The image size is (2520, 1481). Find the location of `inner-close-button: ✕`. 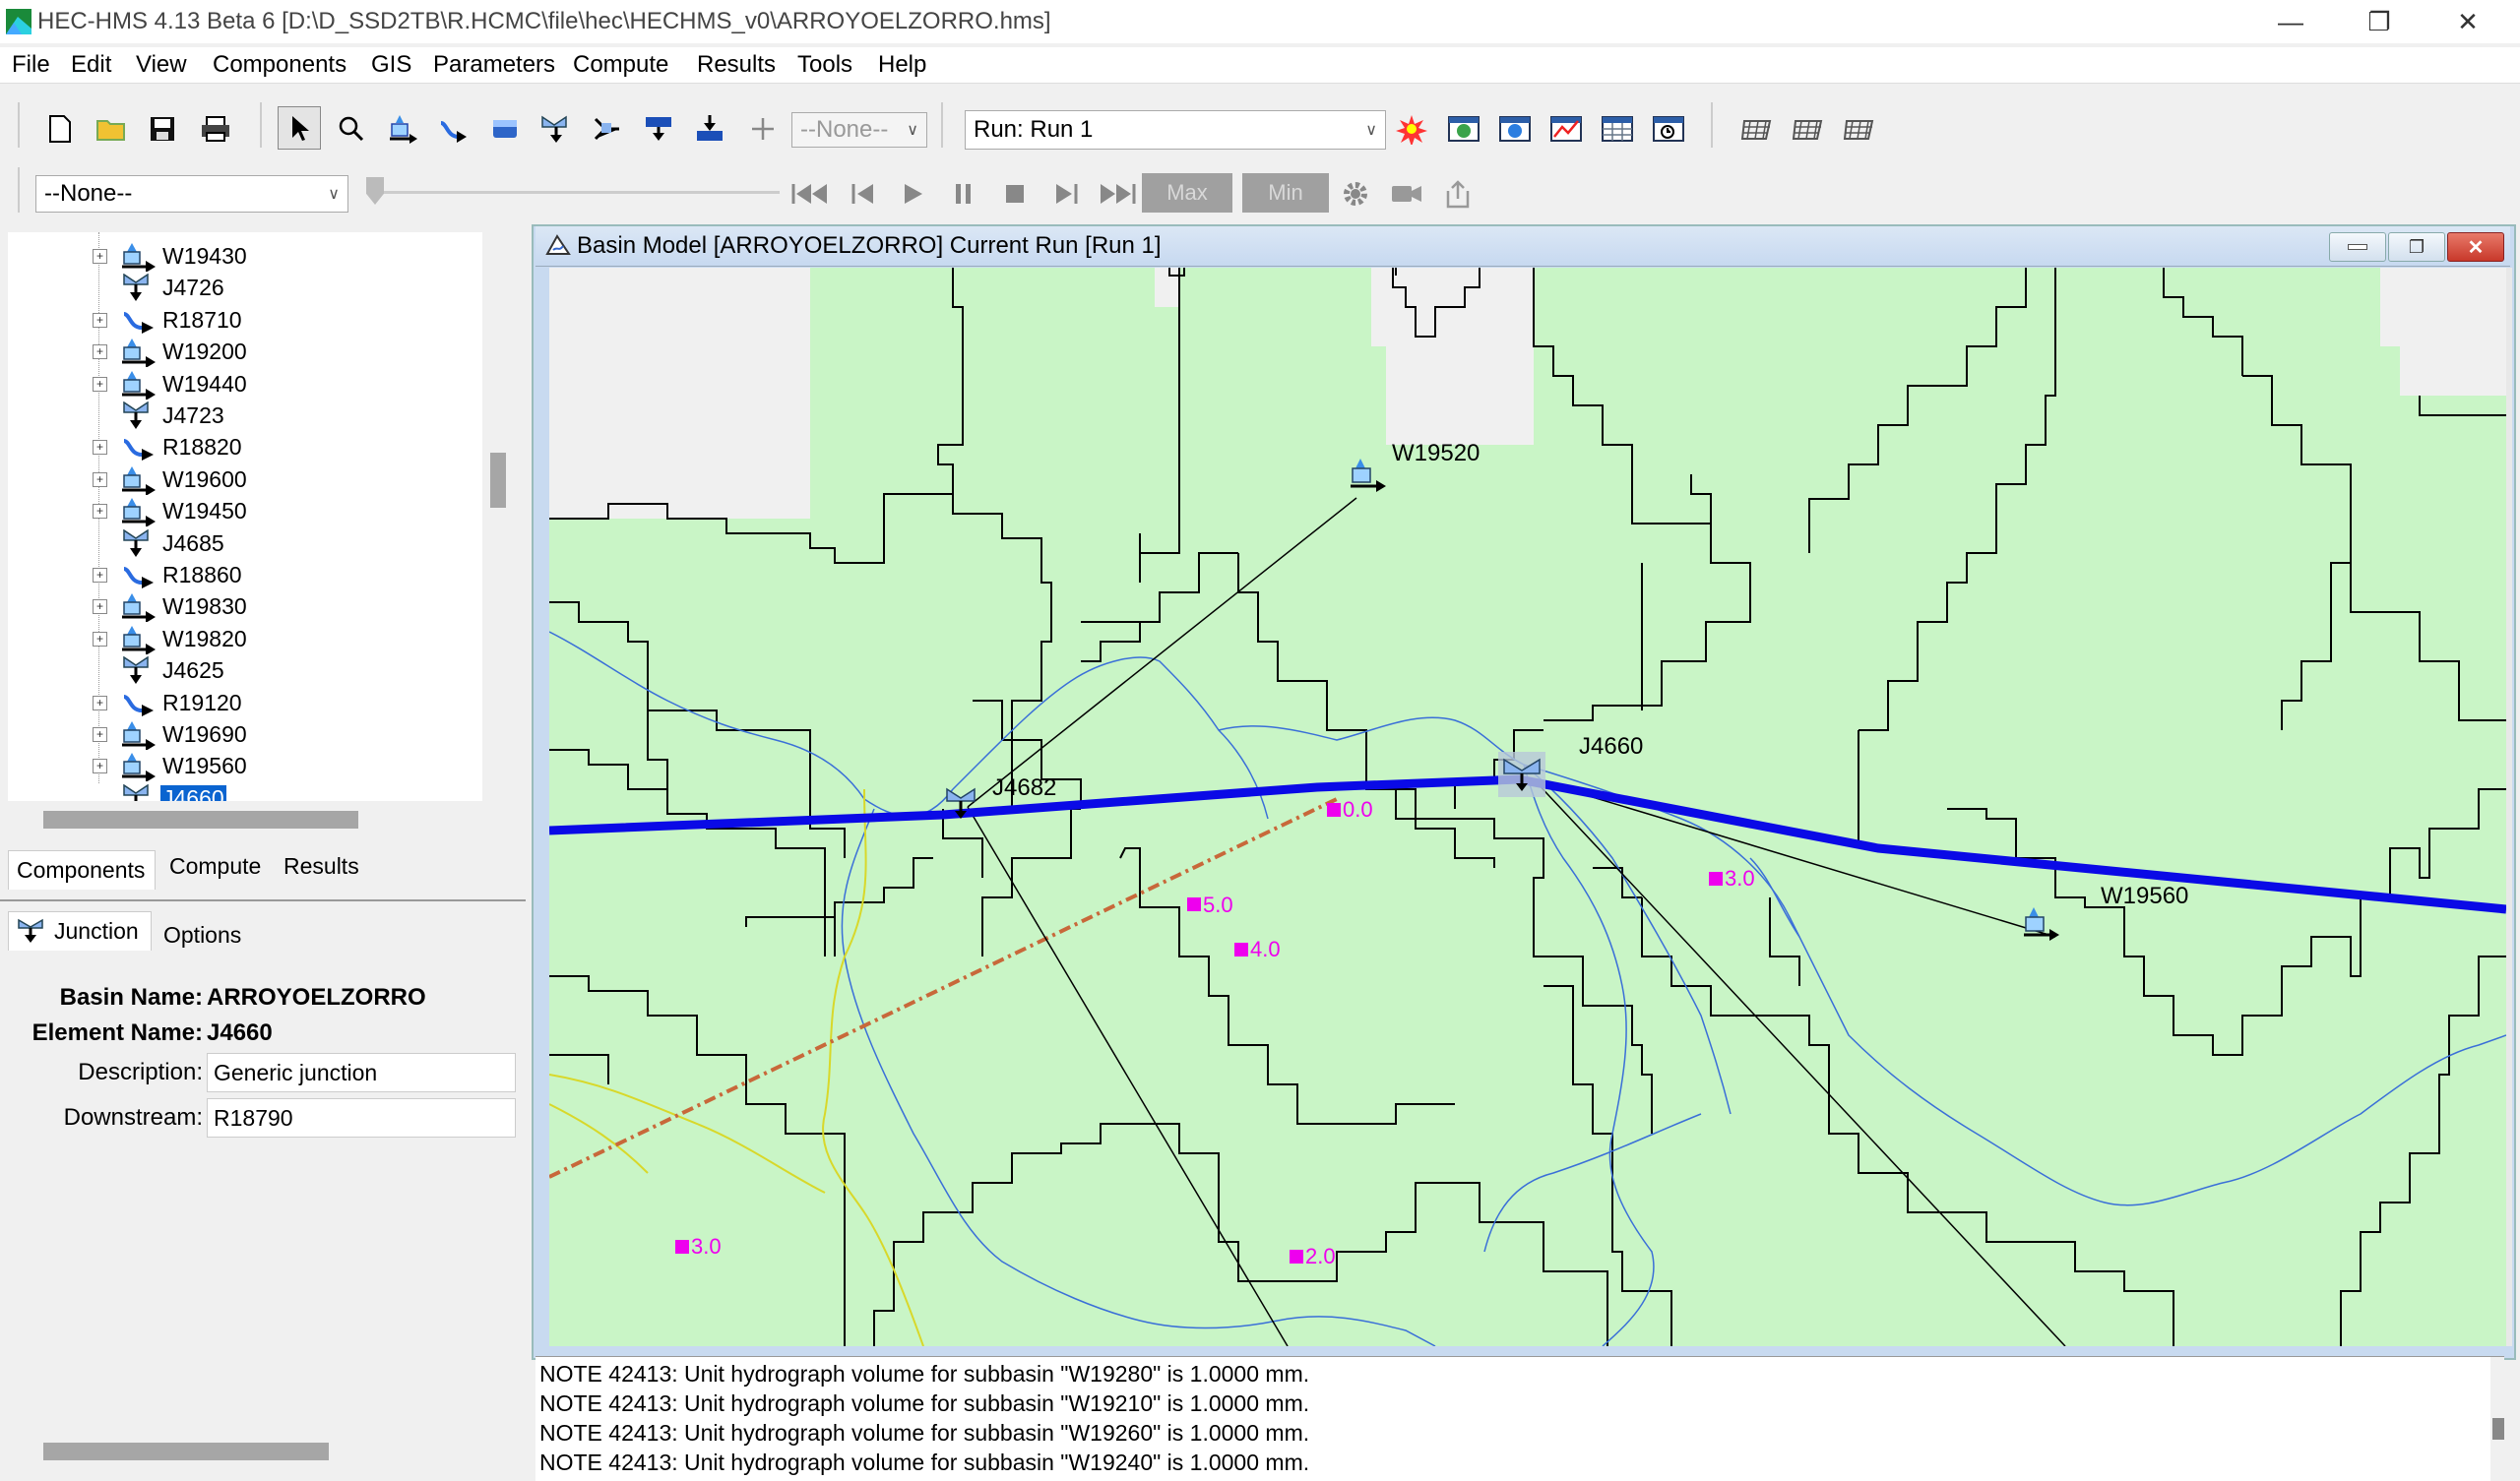

inner-close-button: ✕ is located at coordinates (2475, 247).